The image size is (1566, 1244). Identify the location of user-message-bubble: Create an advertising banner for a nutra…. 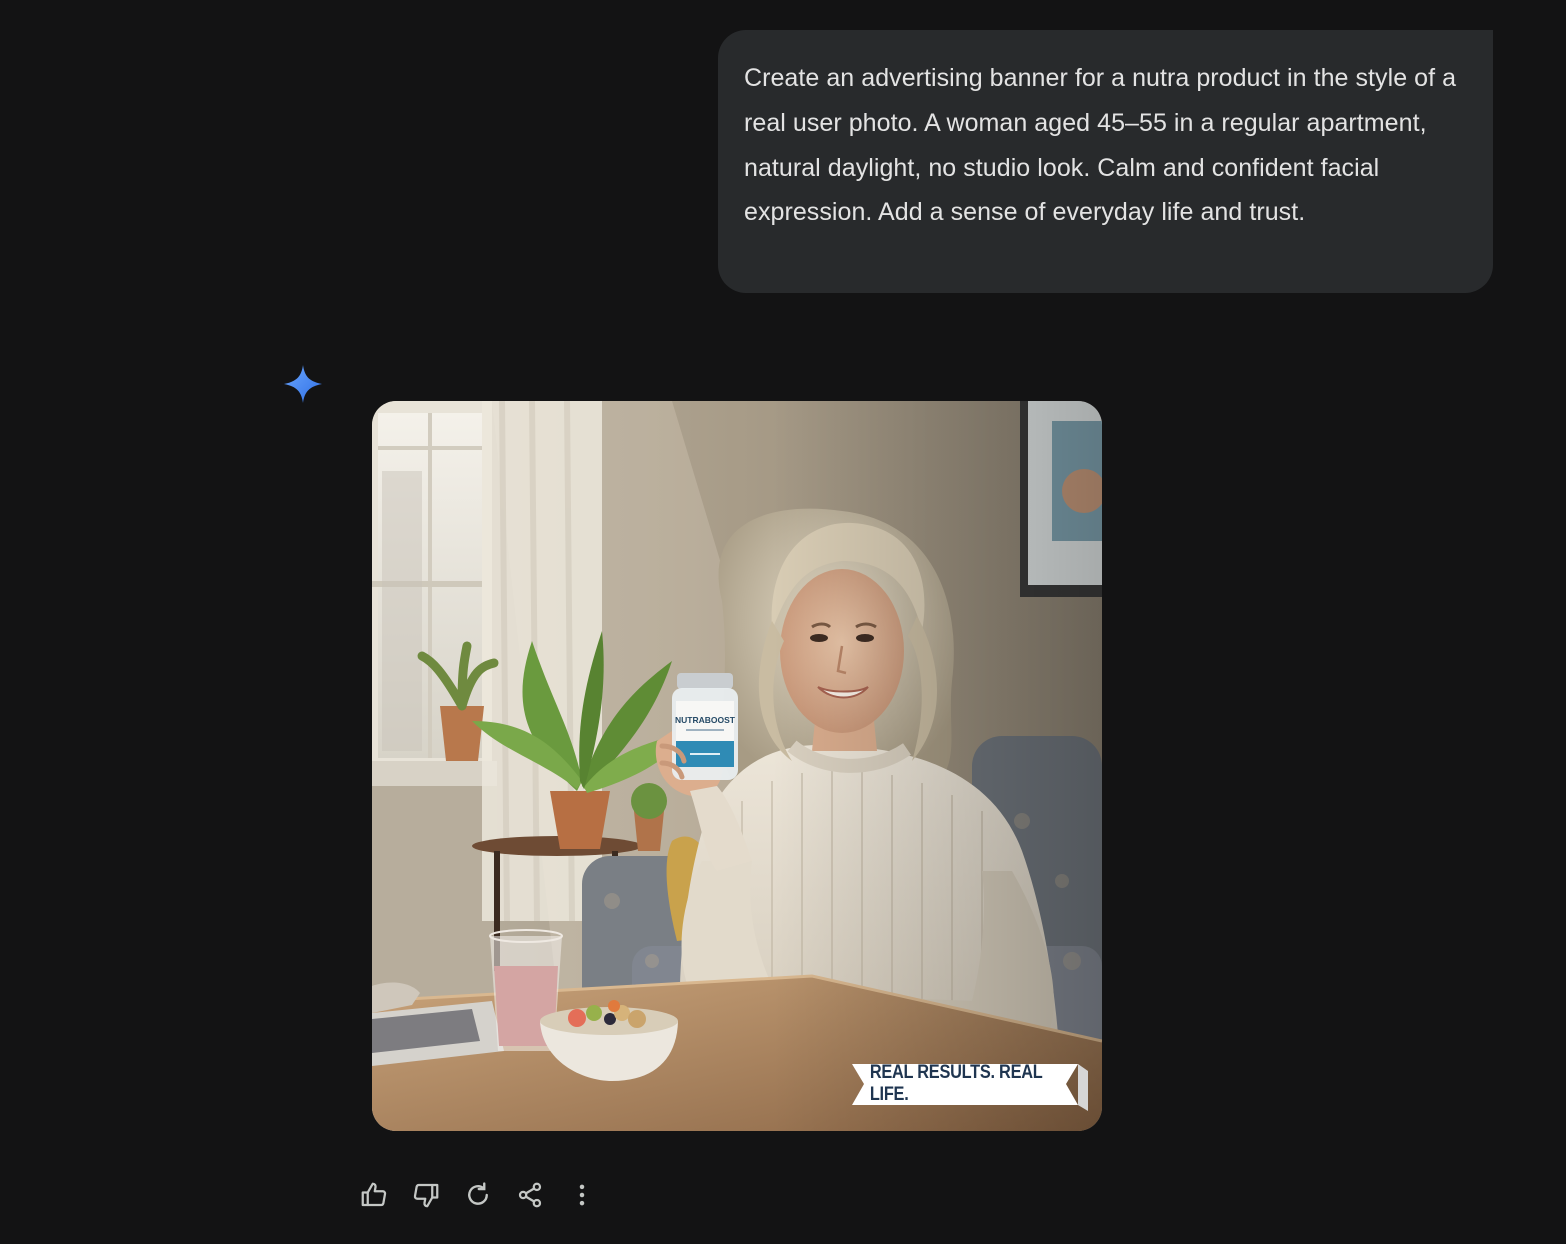
(1105, 161).